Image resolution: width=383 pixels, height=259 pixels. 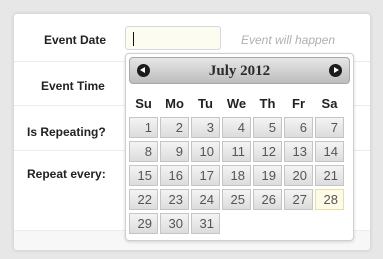 I want to click on weekday-header: Tu, so click(x=205, y=103).